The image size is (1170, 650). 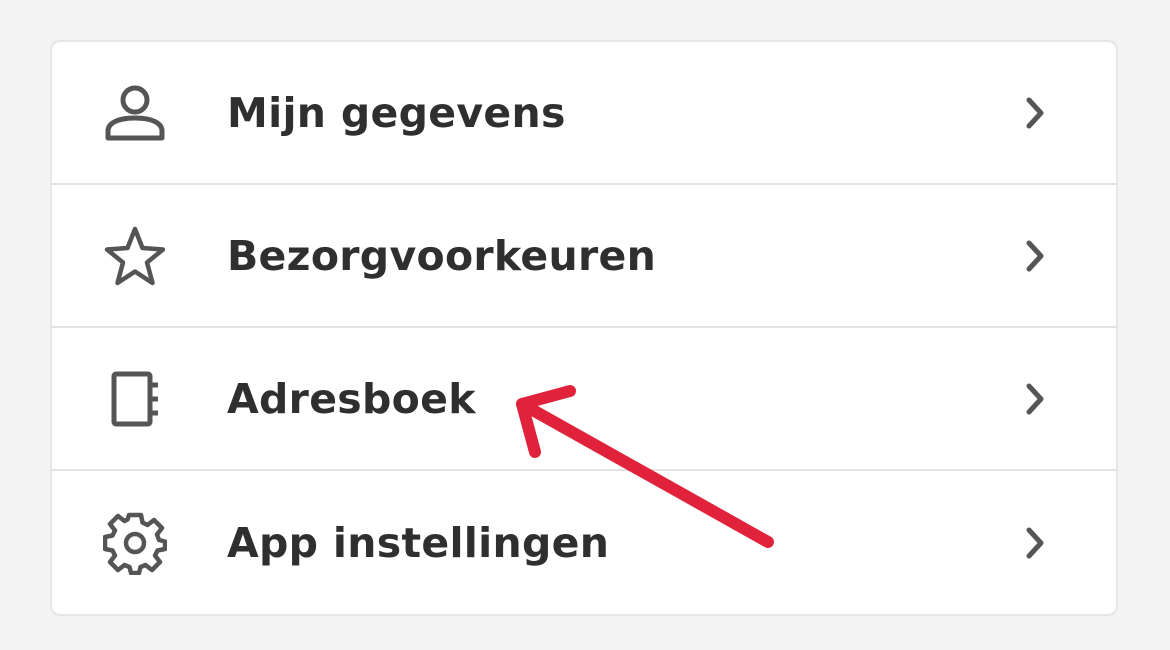 I want to click on menu-item-label: Mijn gegevens, so click(x=396, y=112).